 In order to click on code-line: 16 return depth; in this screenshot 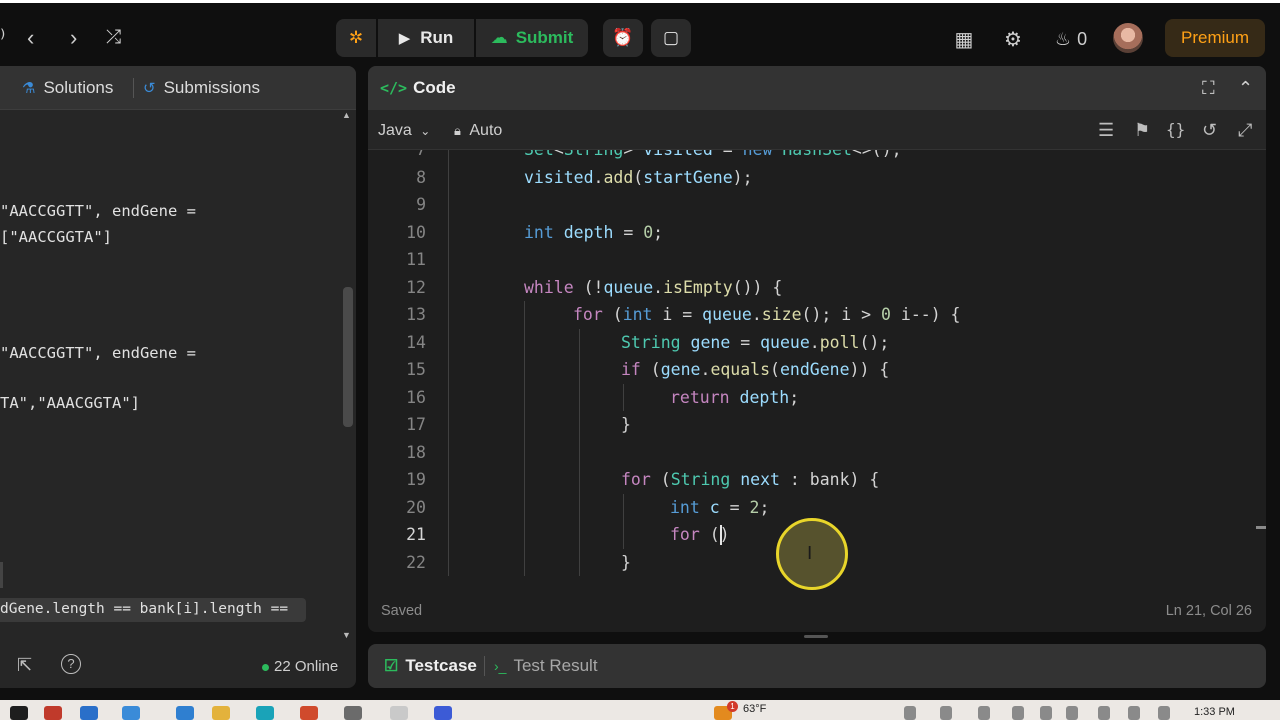, I will do `click(808, 397)`.